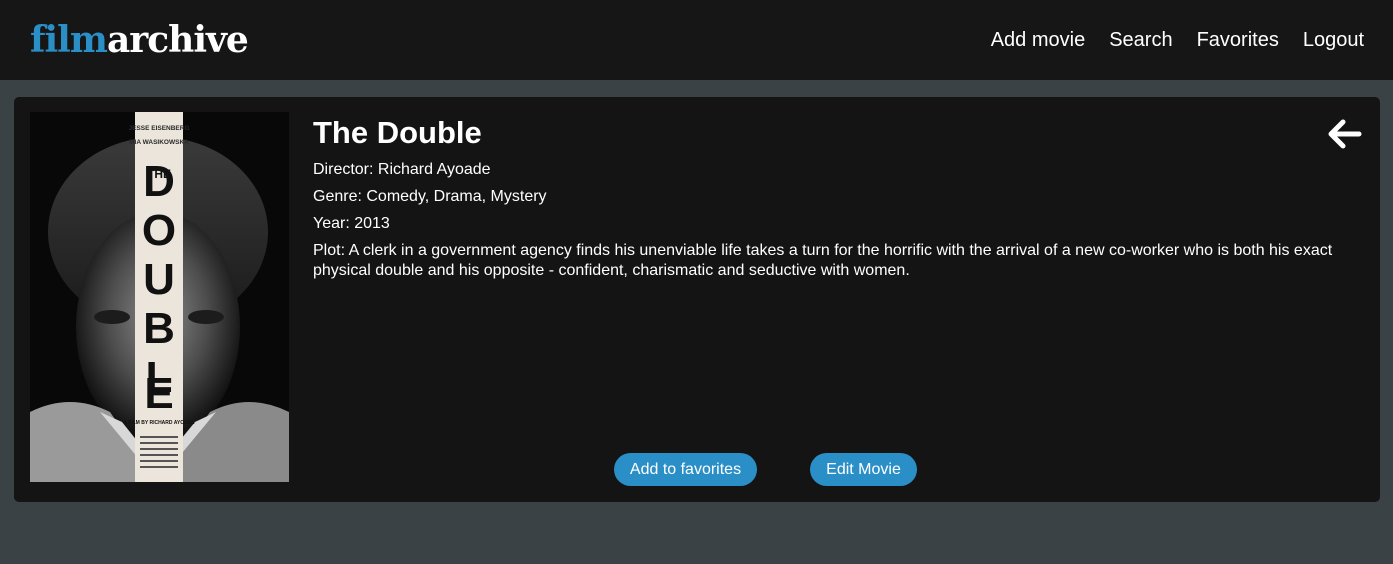 This screenshot has width=1393, height=564. I want to click on site-logo: filmarchive, so click(139, 40).